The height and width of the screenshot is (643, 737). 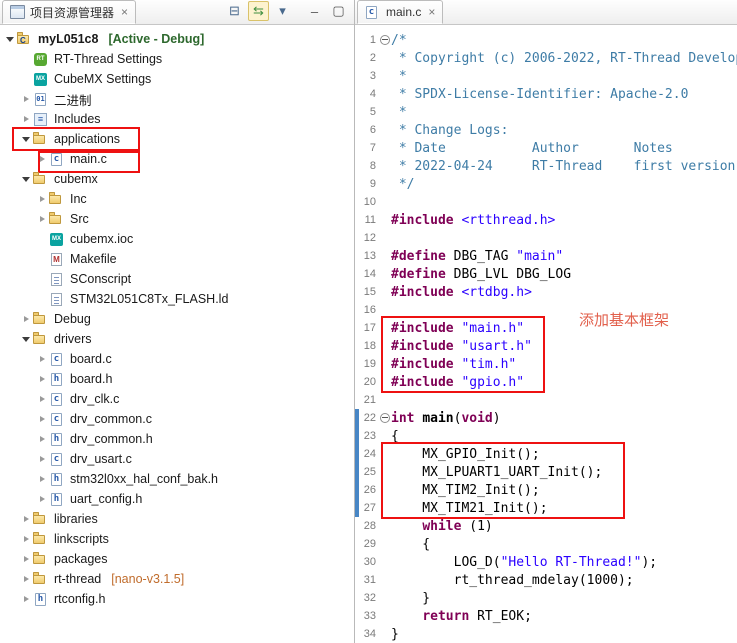 What do you see at coordinates (234, 11) in the screenshot?
I see `collapse-all-icon: ⊟` at bounding box center [234, 11].